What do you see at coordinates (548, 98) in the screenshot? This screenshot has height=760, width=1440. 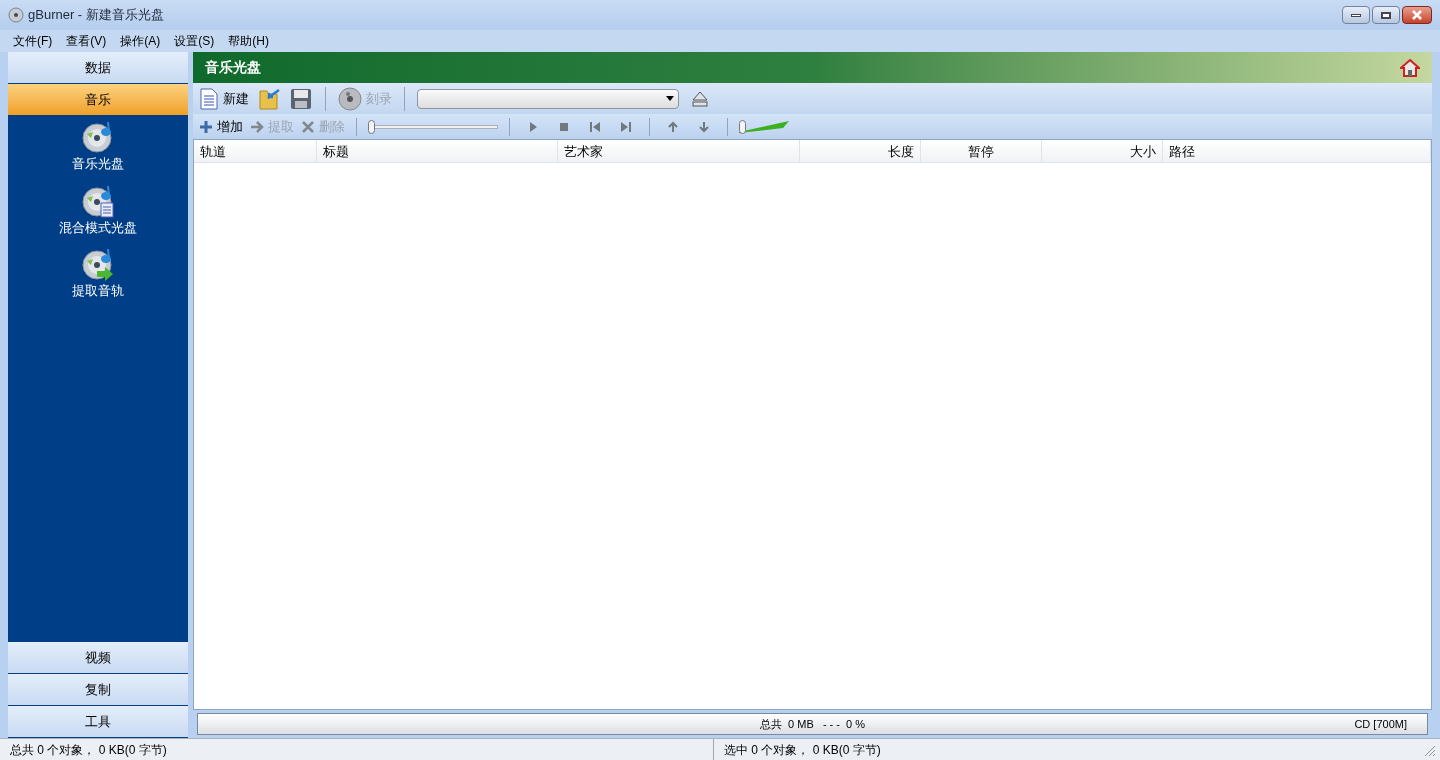 I see `drive-dropdown` at bounding box center [548, 98].